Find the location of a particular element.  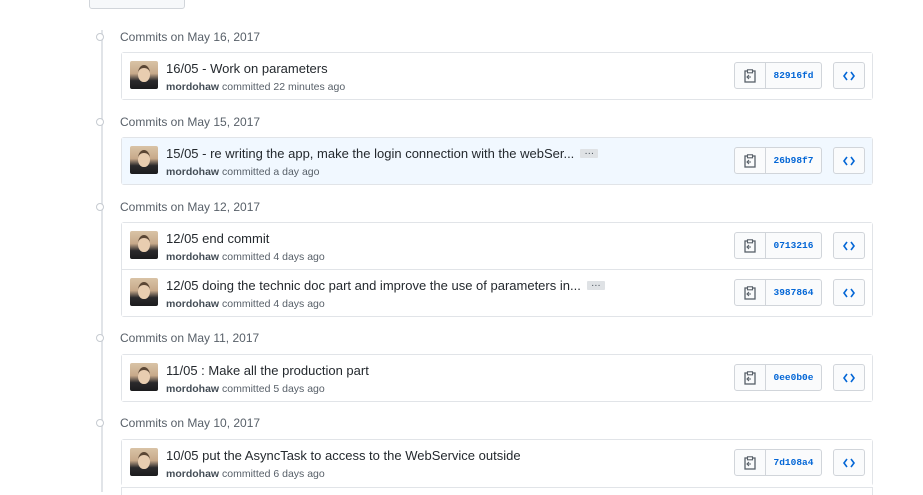

commit-row-partial is located at coordinates (497, 491).